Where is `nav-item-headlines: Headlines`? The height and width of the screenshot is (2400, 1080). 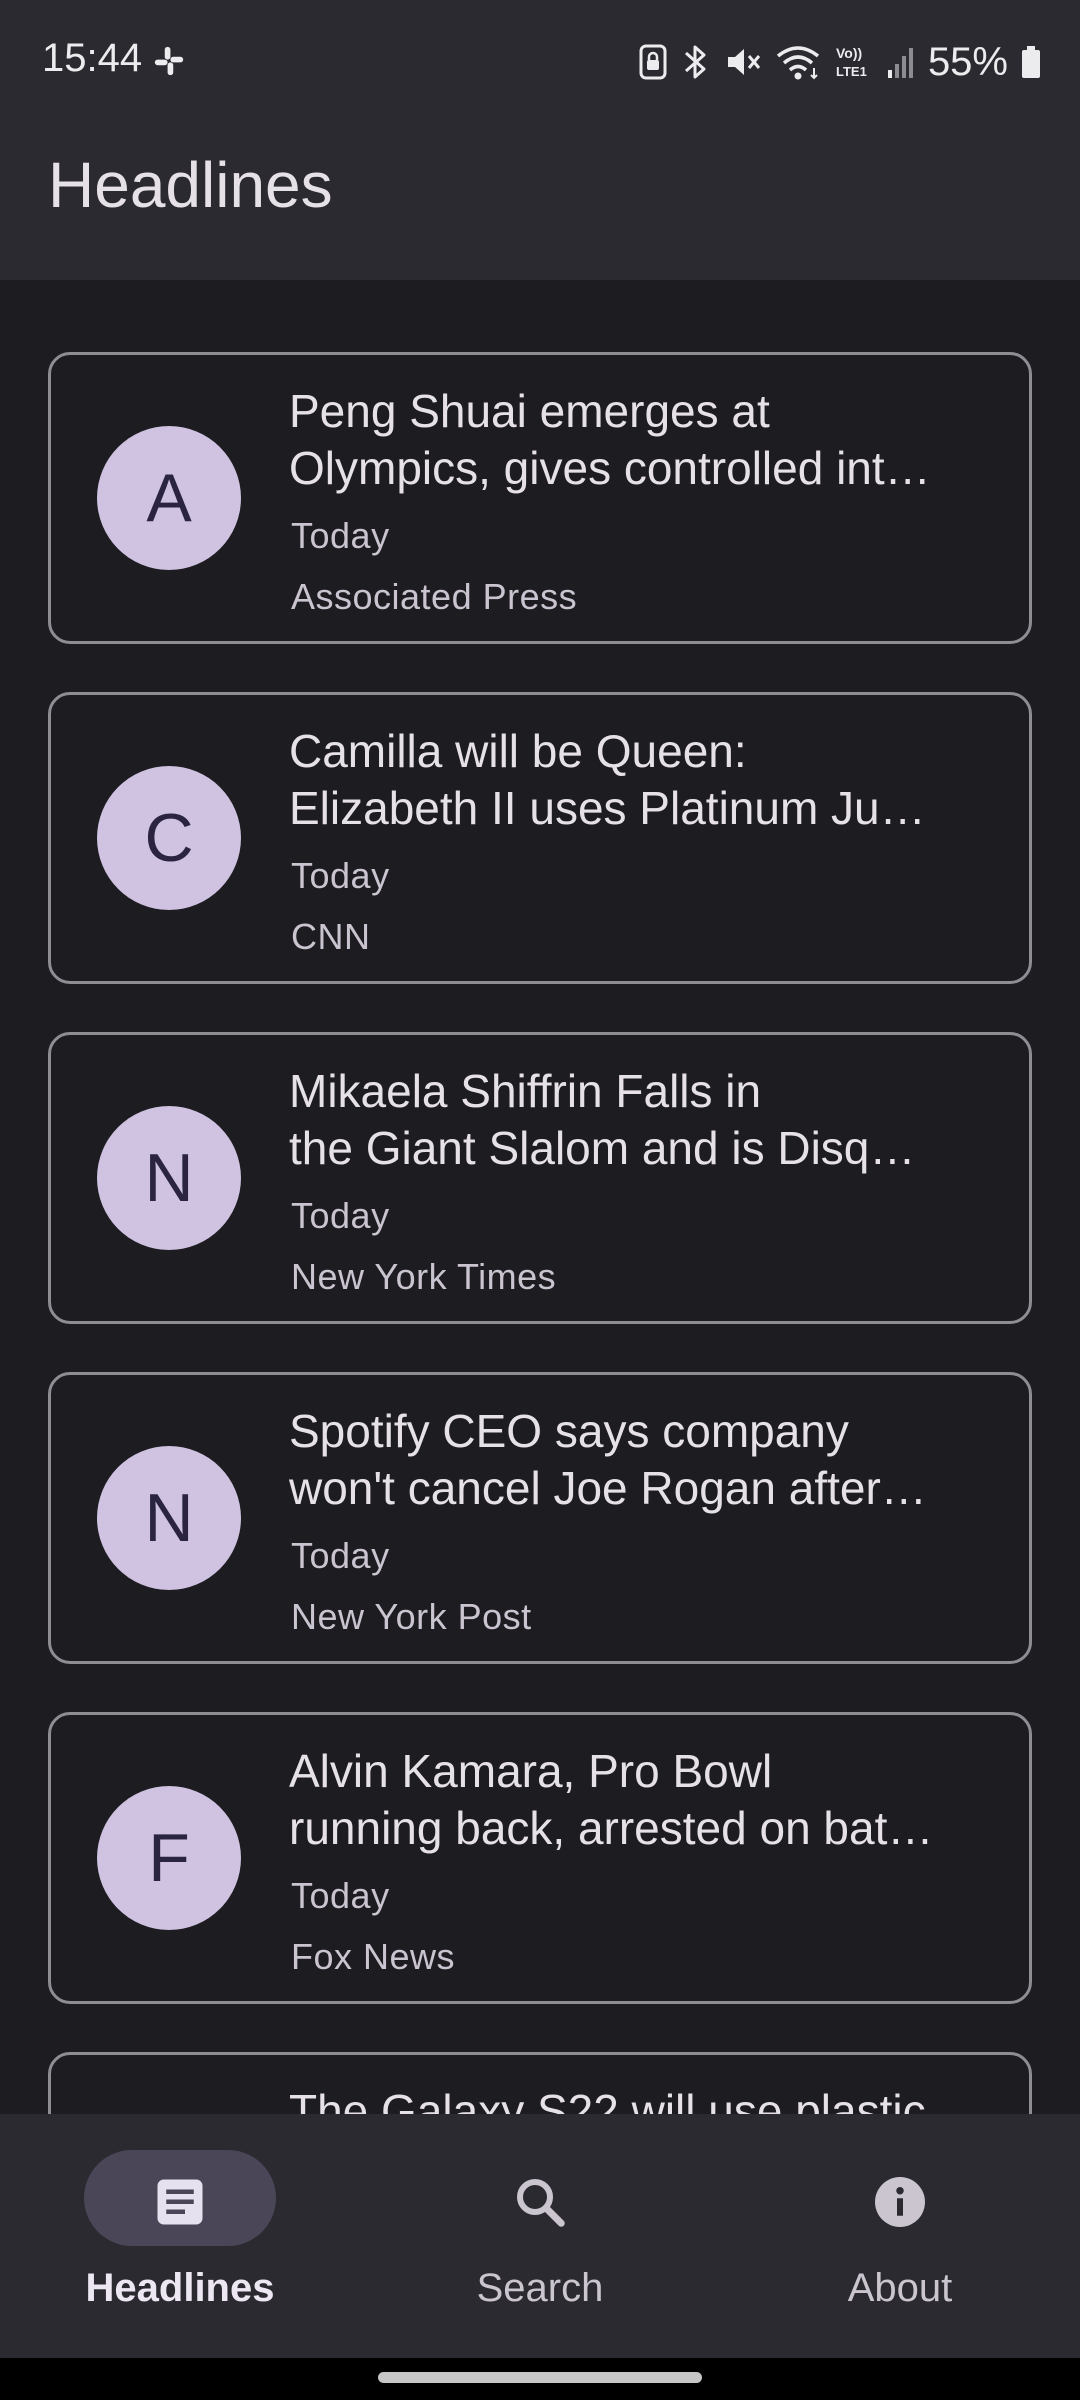
nav-item-headlines: Headlines is located at coordinates (180, 2236).